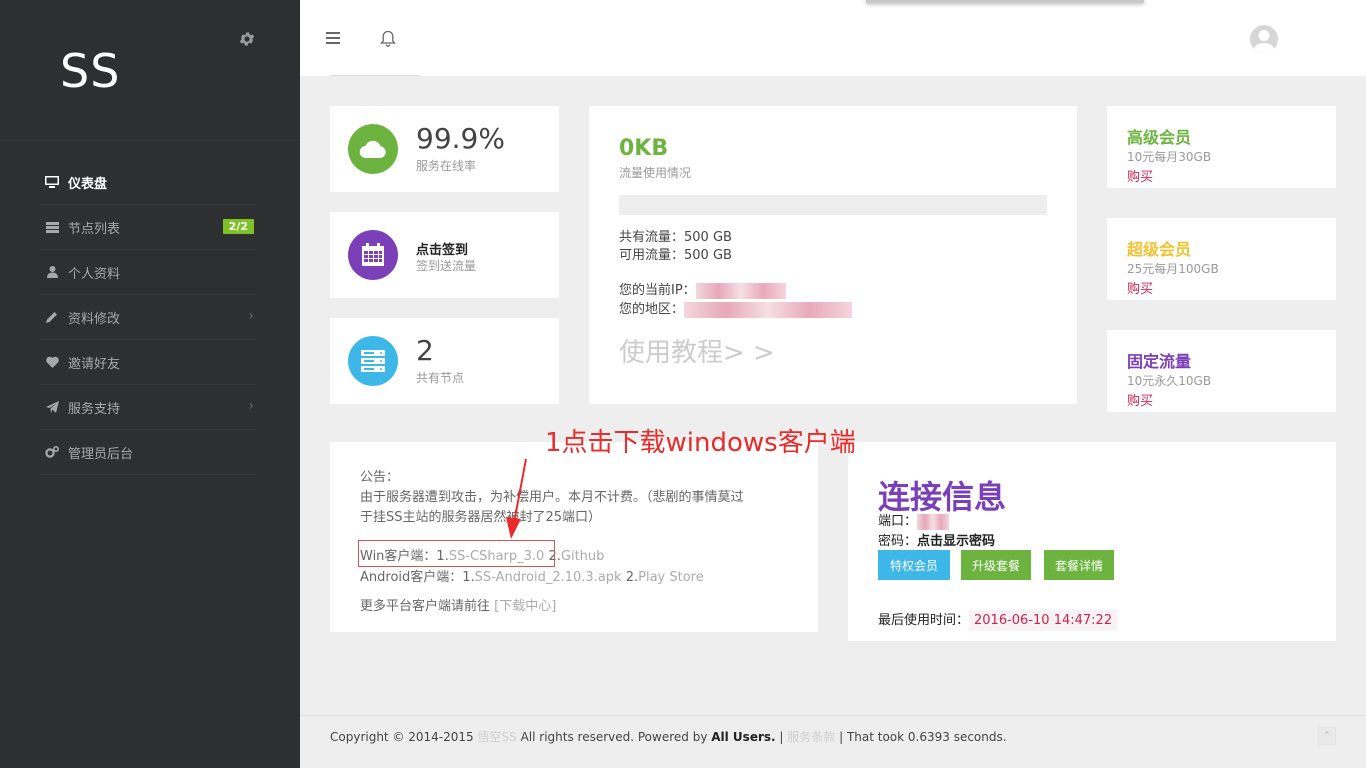  What do you see at coordinates (101, 454) in the screenshot?
I see `sidebar-item-label: 管理员后台` at bounding box center [101, 454].